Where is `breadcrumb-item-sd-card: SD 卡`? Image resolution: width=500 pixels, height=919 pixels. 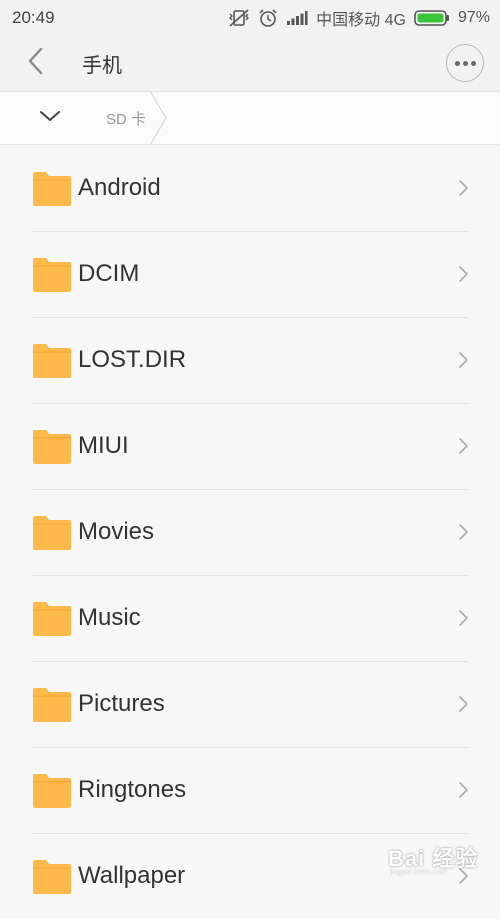
breadcrumb-item-sd-card: SD 卡 is located at coordinates (134, 118).